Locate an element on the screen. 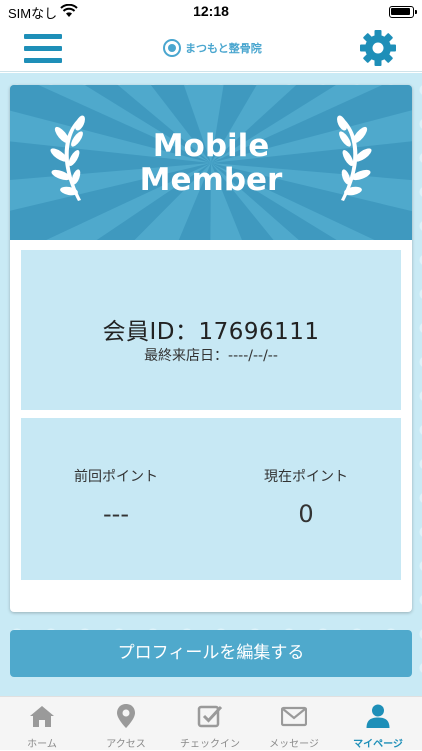 Image resolution: width=422 pixels, height=751 pixels. logo-mark-icon is located at coordinates (172, 48).